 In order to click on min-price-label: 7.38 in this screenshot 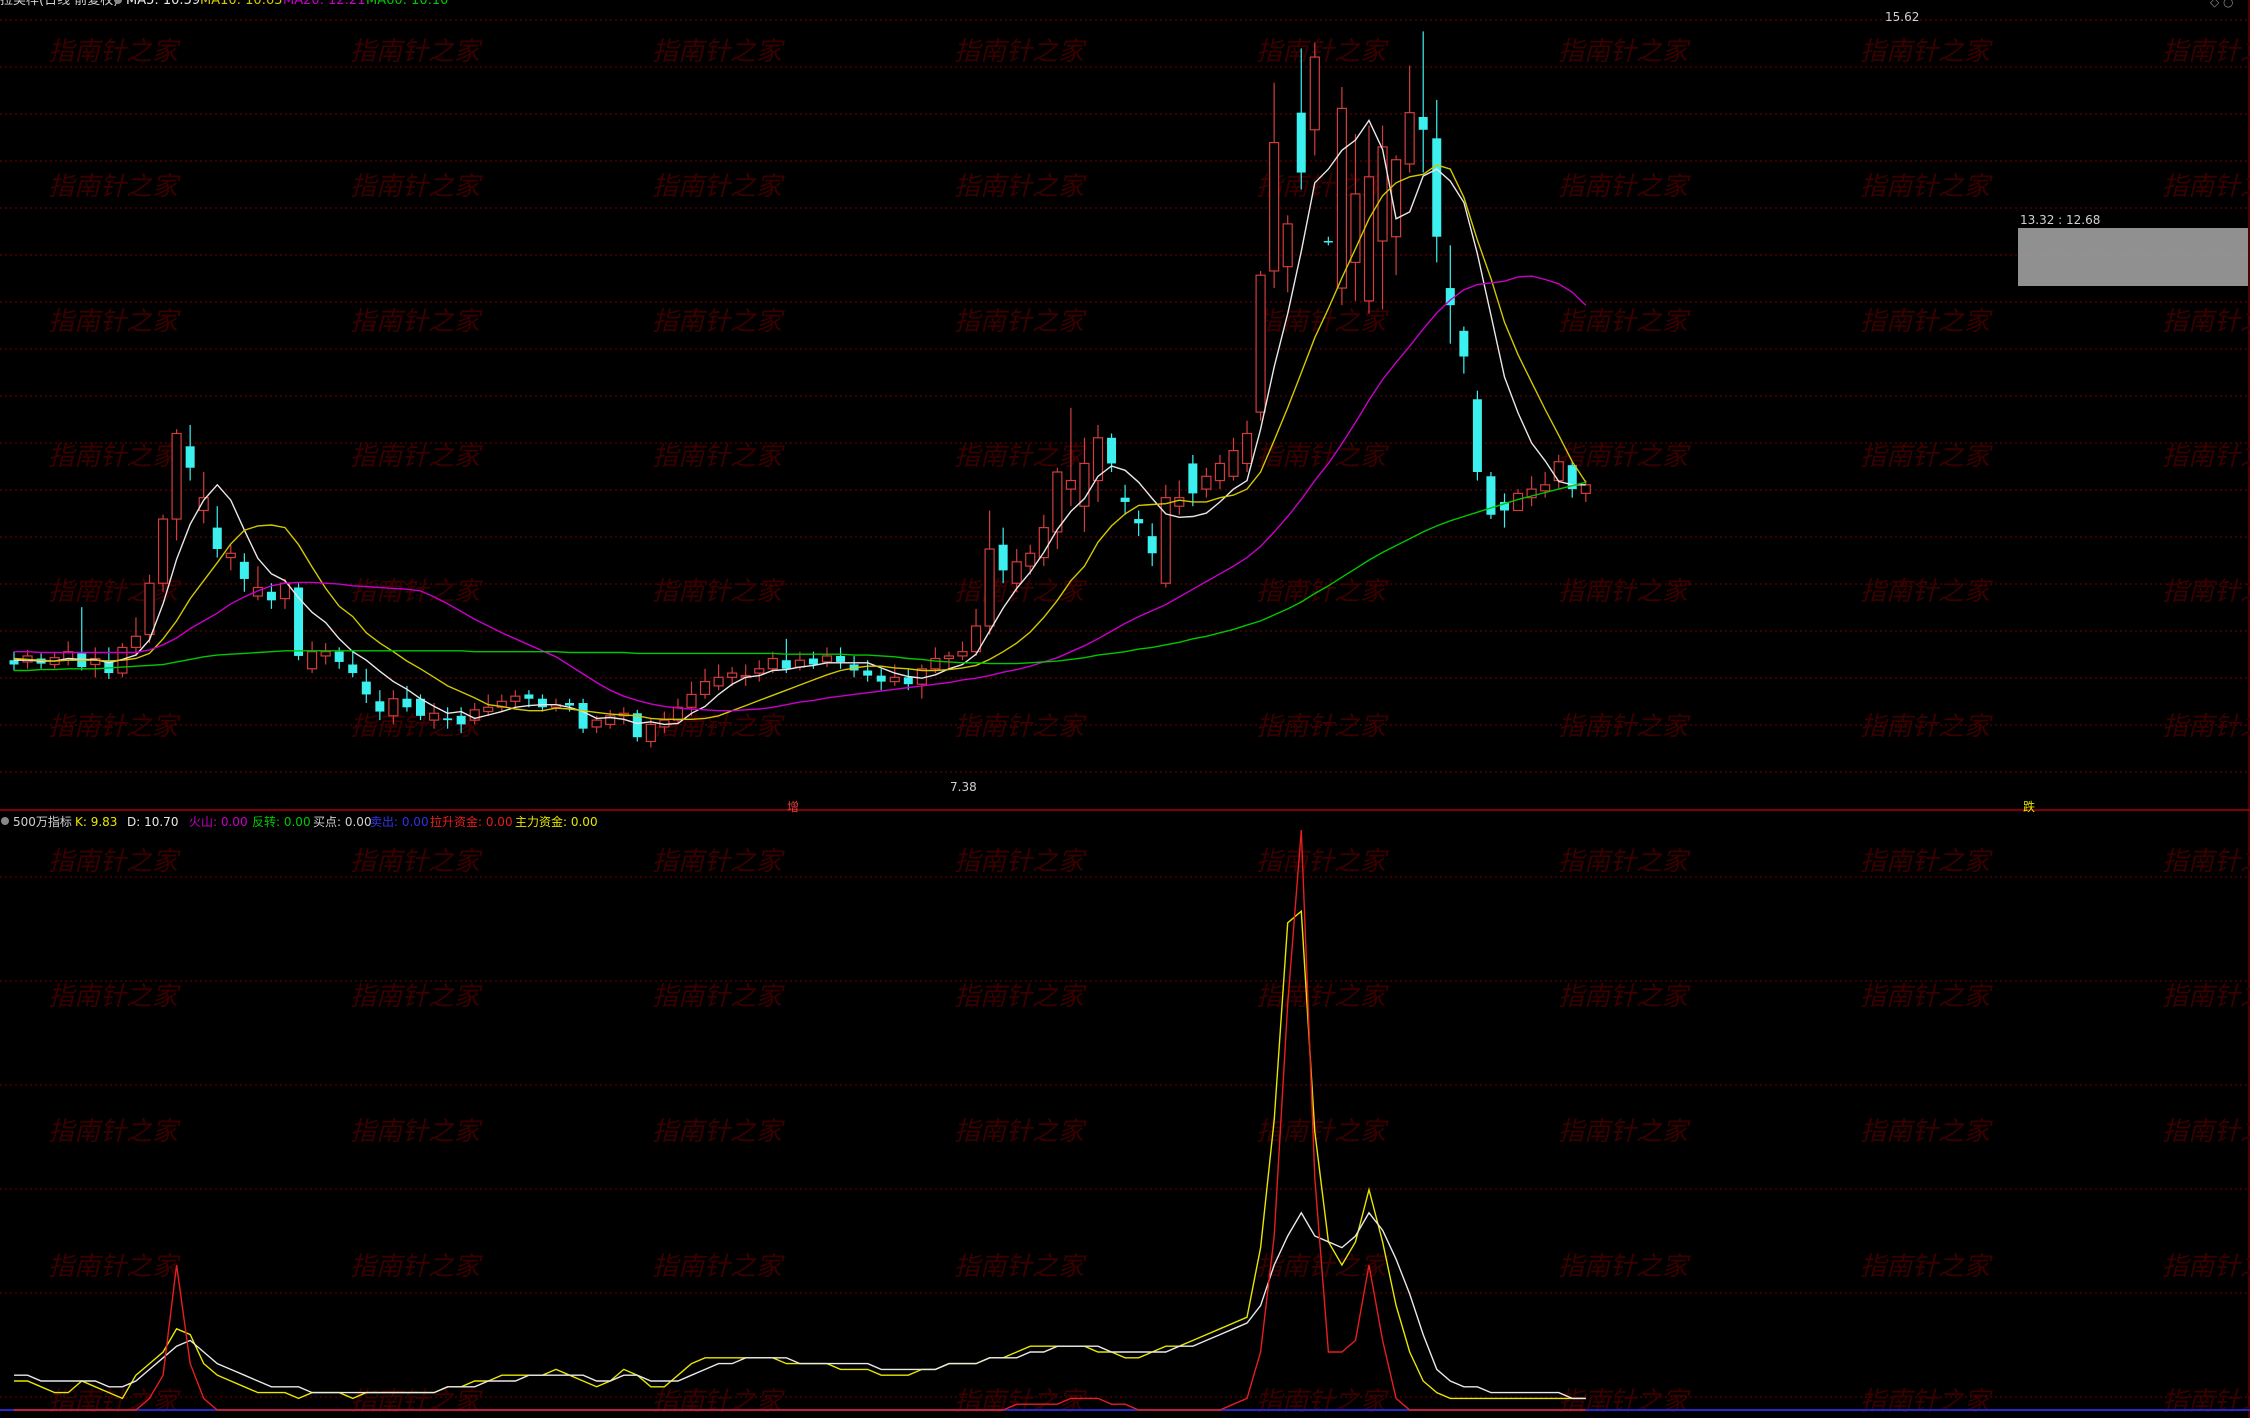, I will do `click(963, 787)`.